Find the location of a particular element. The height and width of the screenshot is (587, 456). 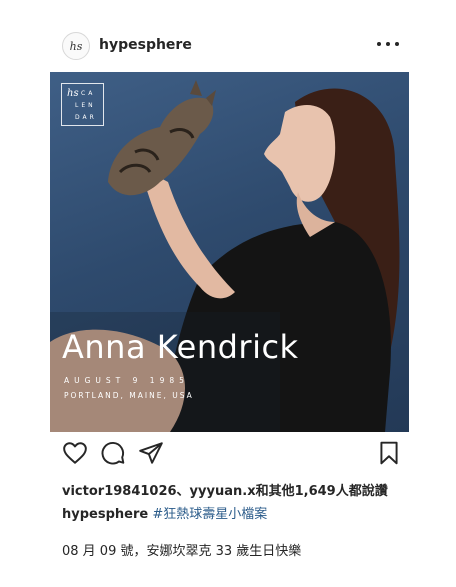

post-caption: hypesphere #狂熱球壽星小檔案 is located at coordinates (164, 512).